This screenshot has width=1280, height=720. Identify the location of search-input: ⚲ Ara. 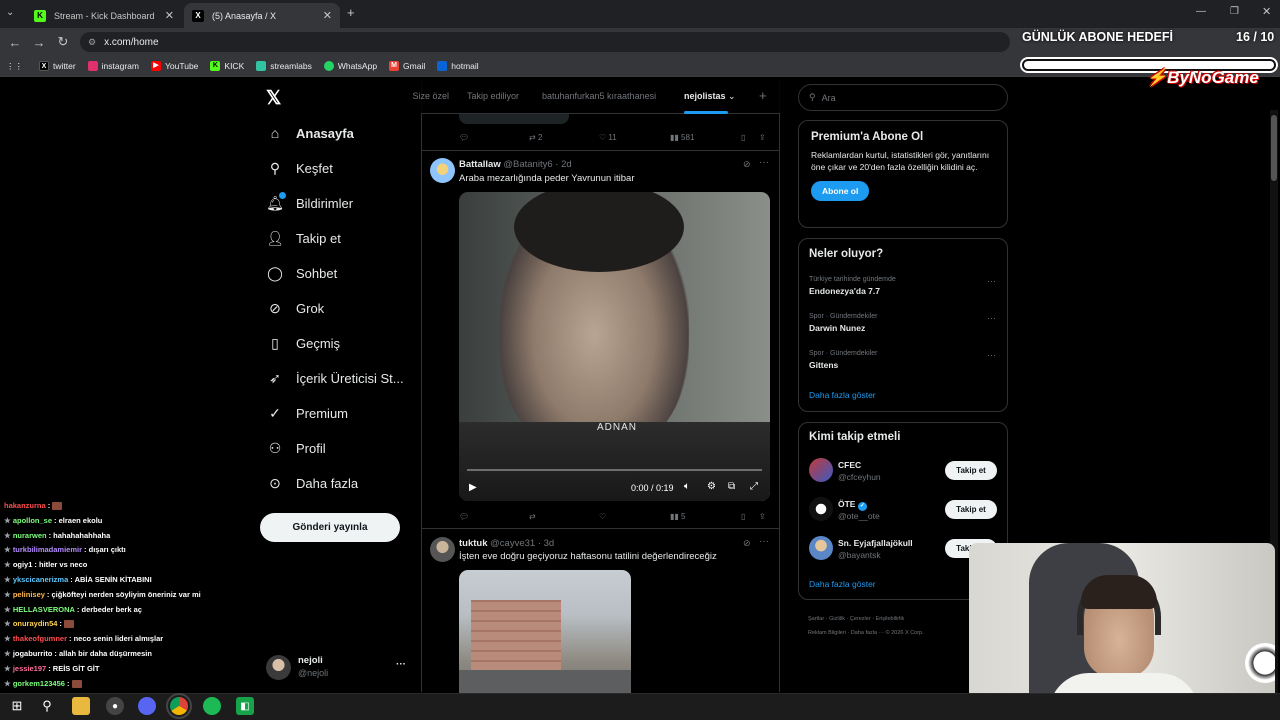
(903, 97).